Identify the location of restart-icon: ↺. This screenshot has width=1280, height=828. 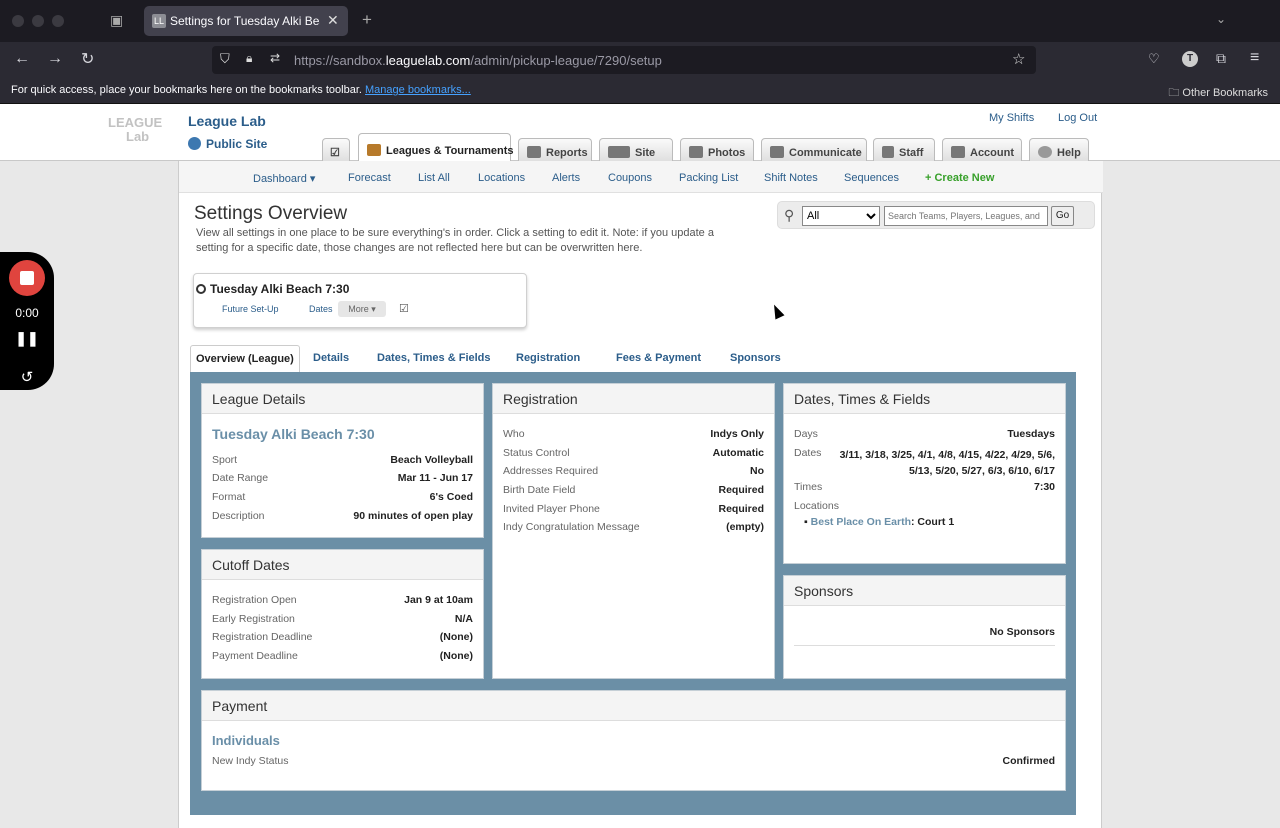
(27, 377).